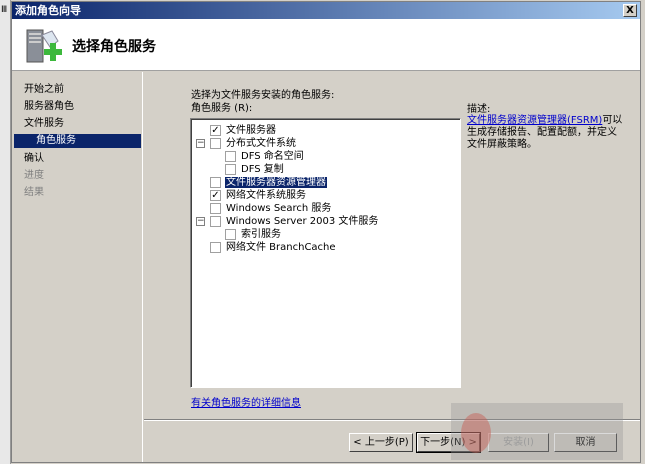  I want to click on page-title: 选择角色服务, so click(114, 47).